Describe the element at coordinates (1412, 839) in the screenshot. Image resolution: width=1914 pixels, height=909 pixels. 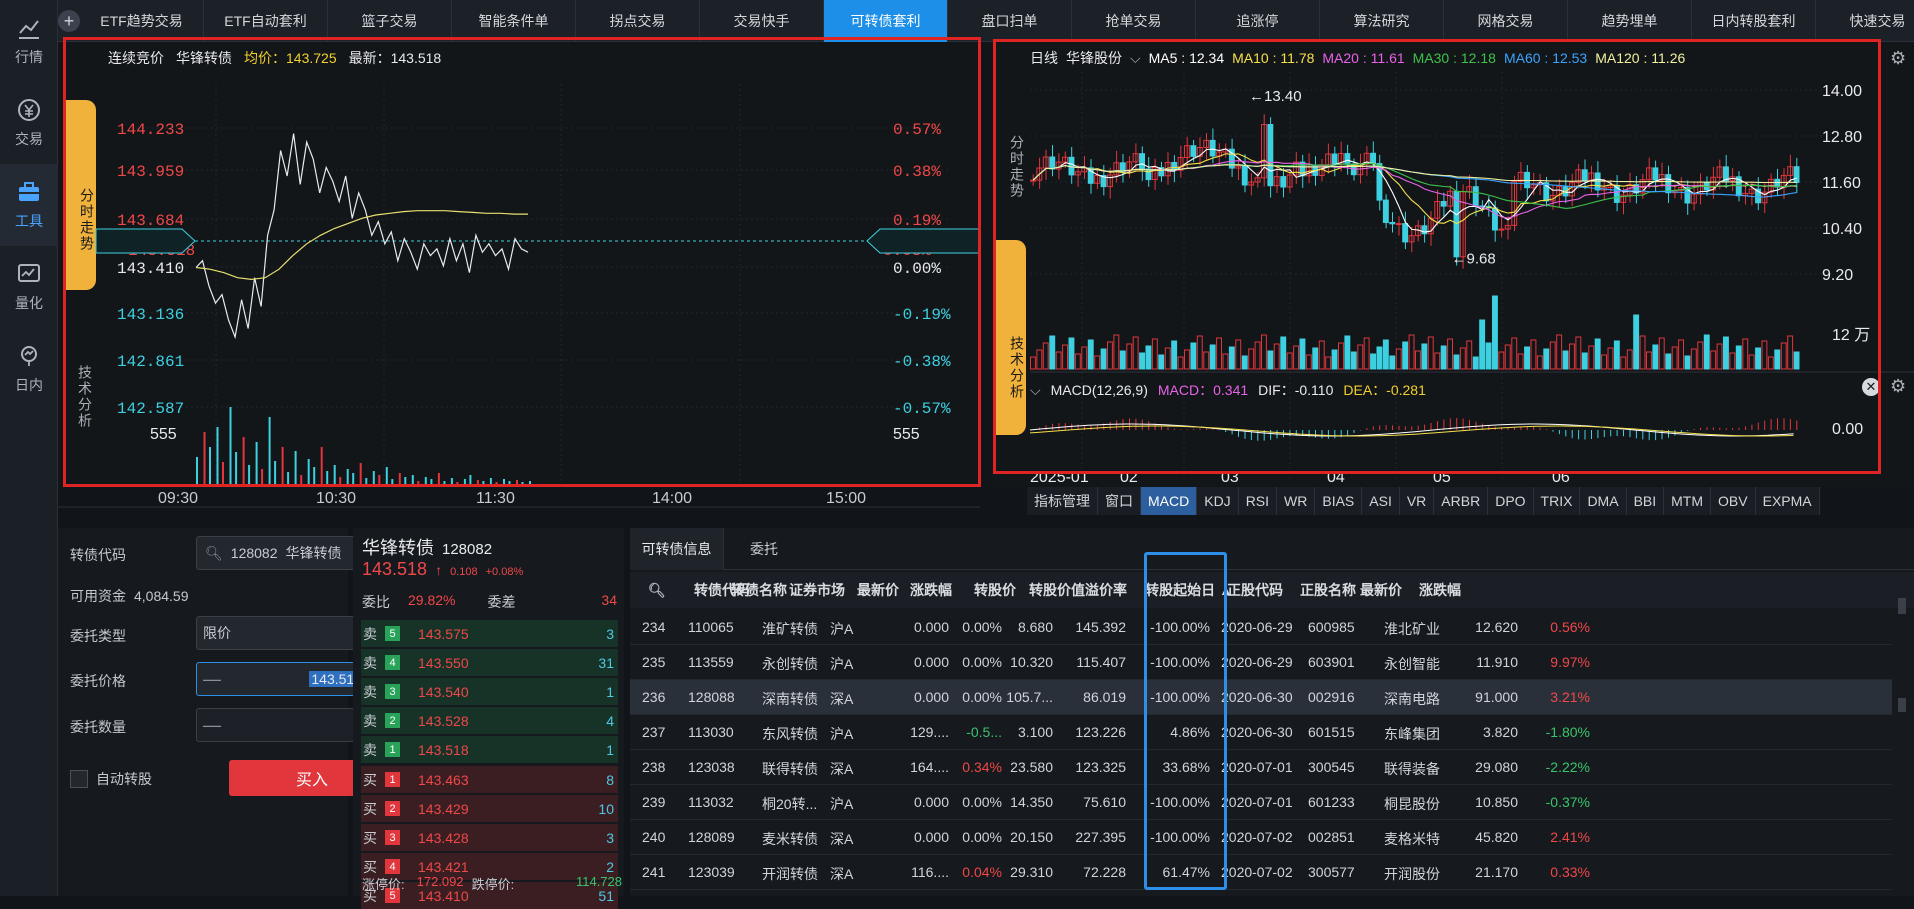
I see `table-cell: 麦格米特` at that location.